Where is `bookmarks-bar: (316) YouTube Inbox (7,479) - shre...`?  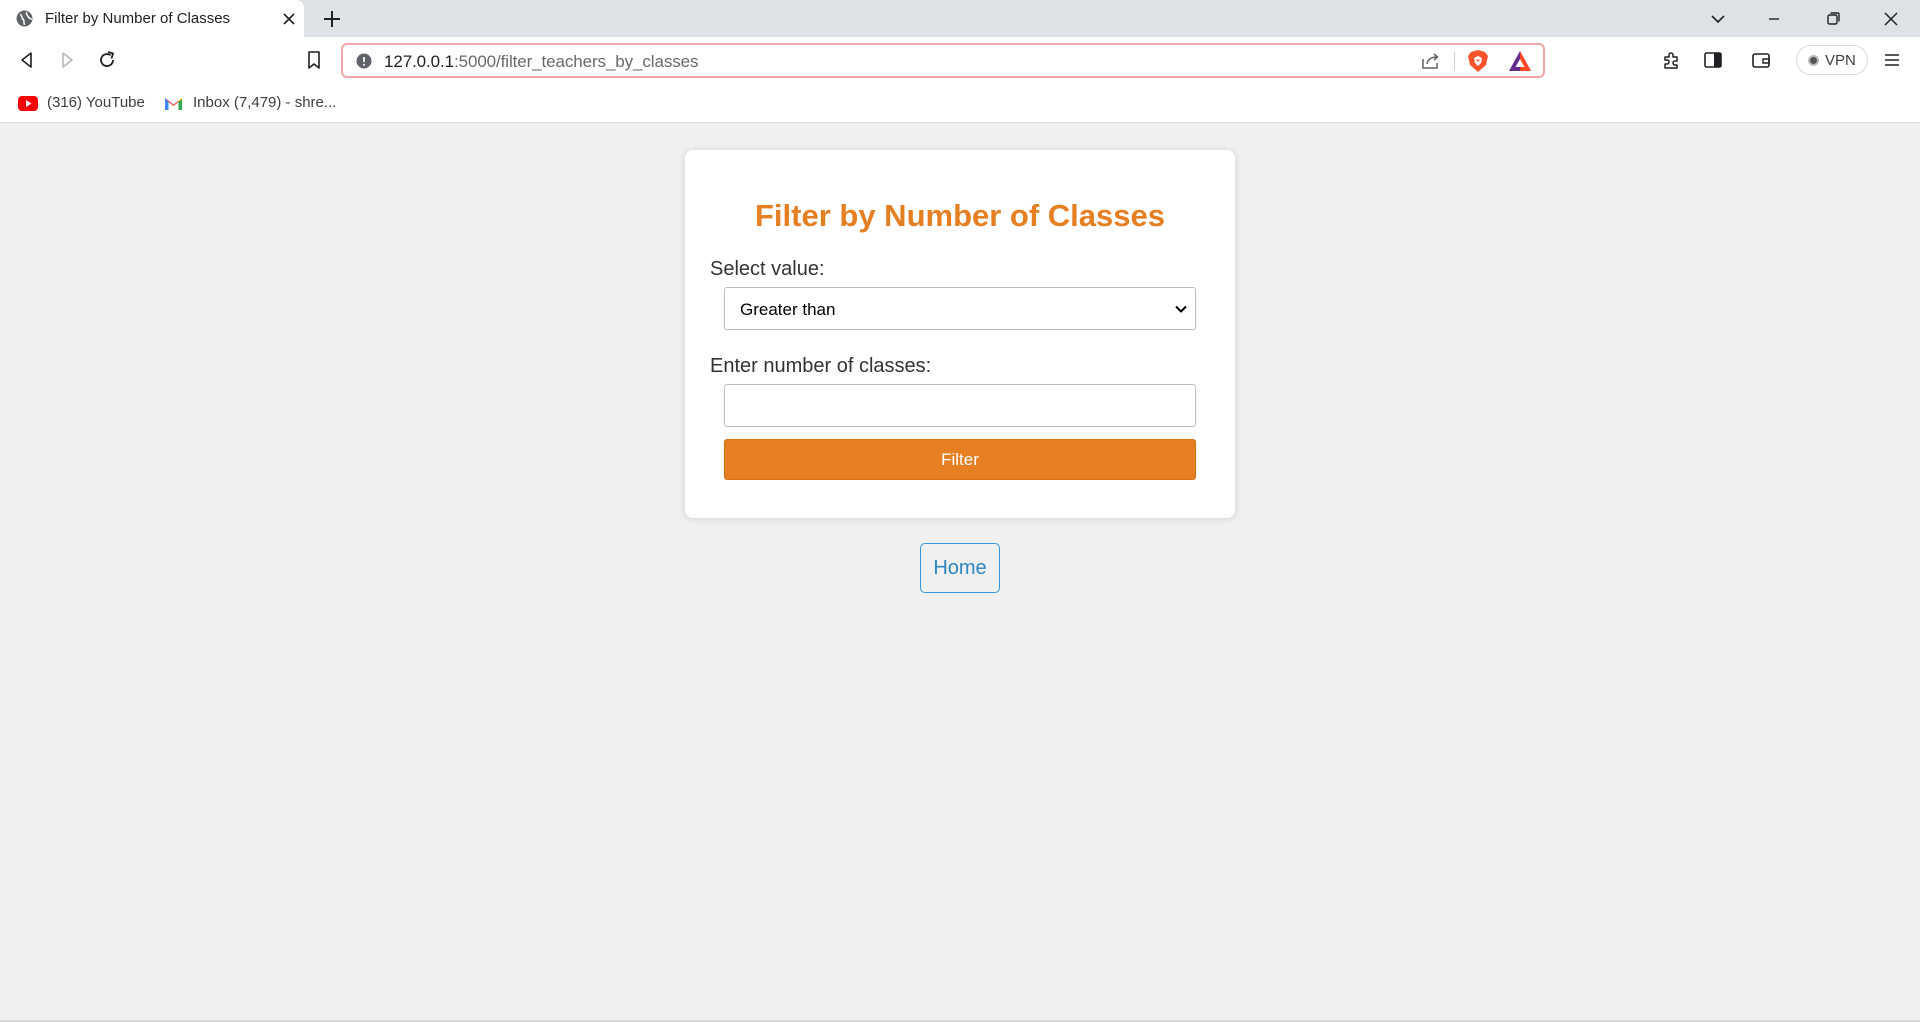 bookmarks-bar: (316) YouTube Inbox (7,479) - shre... is located at coordinates (960, 103).